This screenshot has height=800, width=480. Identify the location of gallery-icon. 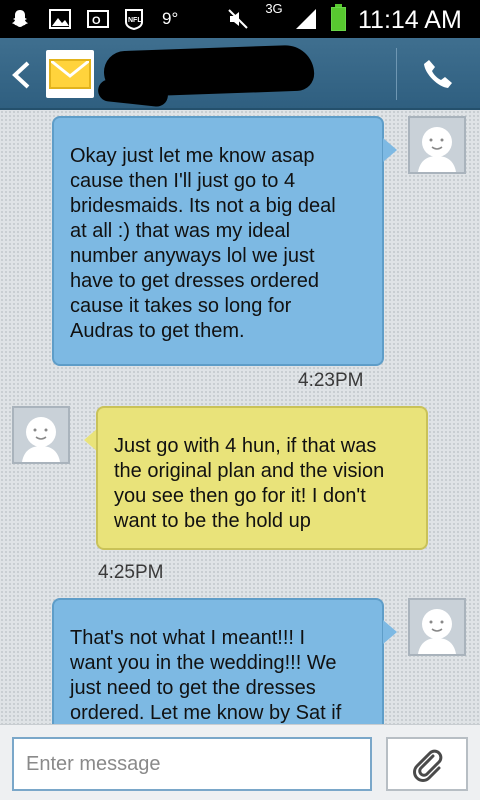
(60, 19).